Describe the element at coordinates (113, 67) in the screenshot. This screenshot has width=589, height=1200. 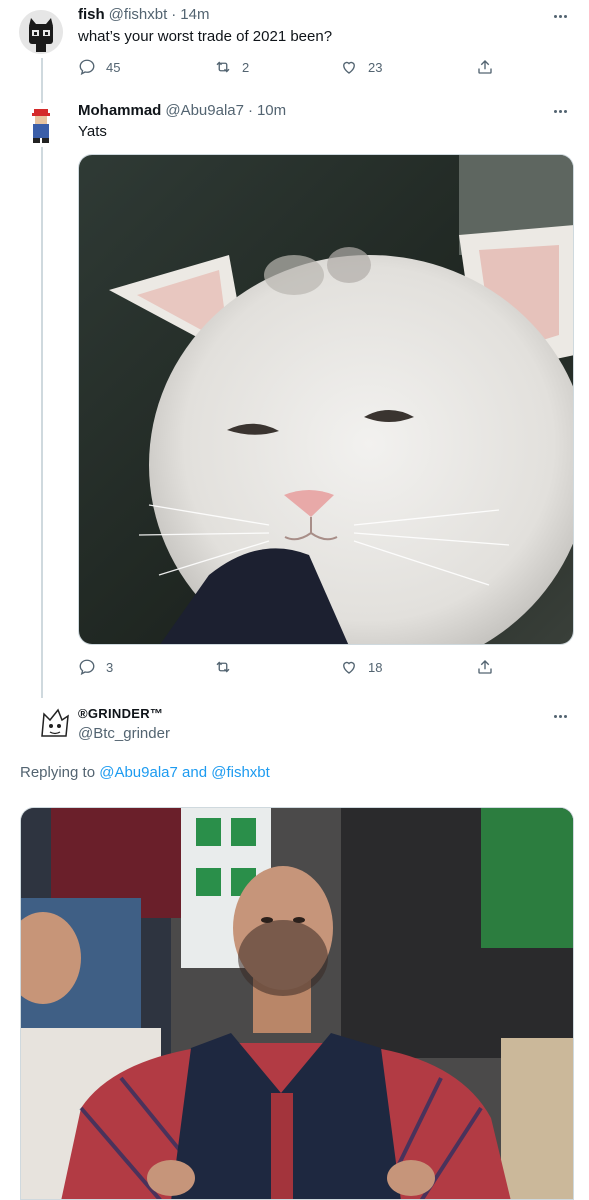
I see `reply-count: 45` at that location.